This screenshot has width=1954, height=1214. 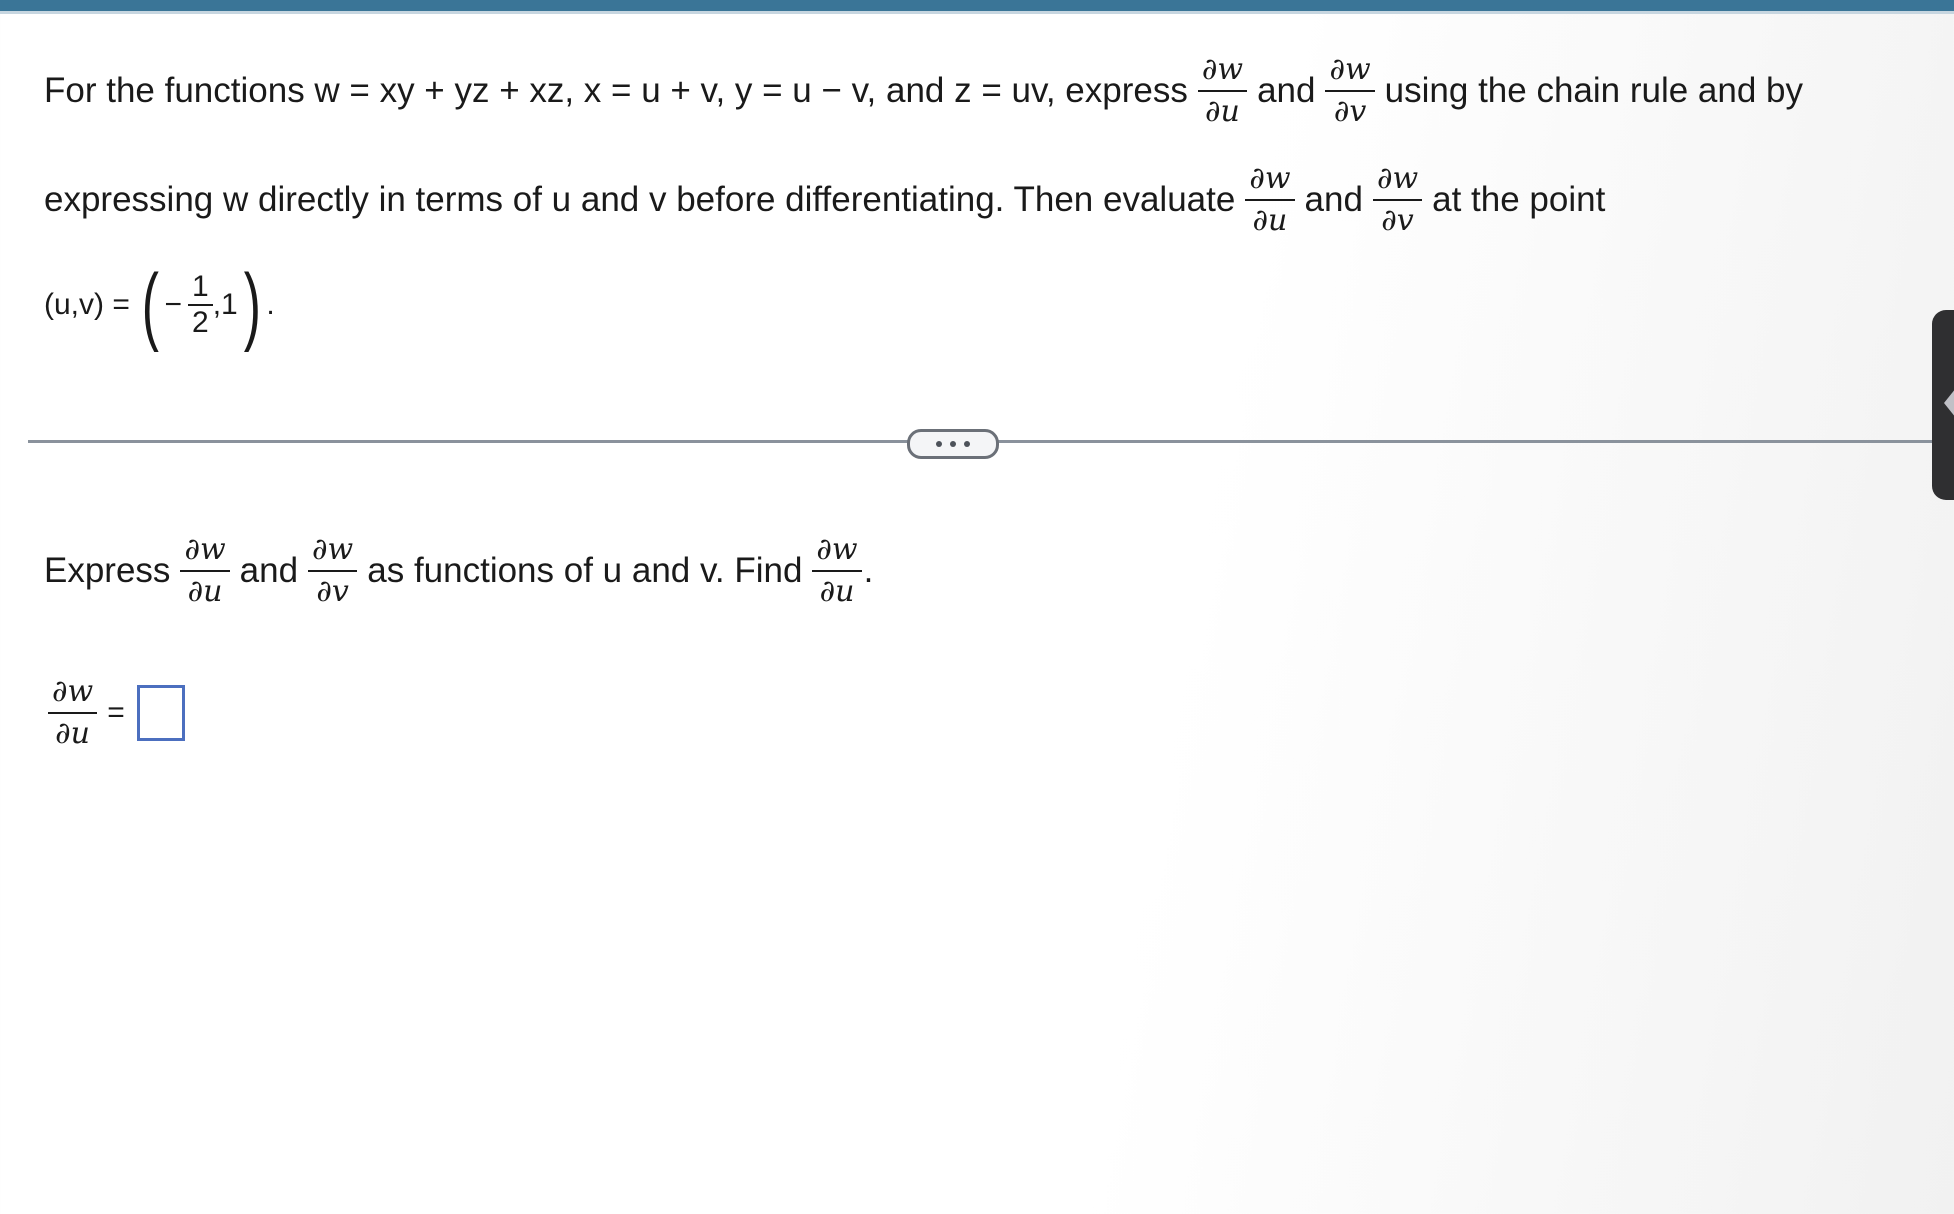 What do you see at coordinates (939, 444) in the screenshot?
I see `ellipsis-icon` at bounding box center [939, 444].